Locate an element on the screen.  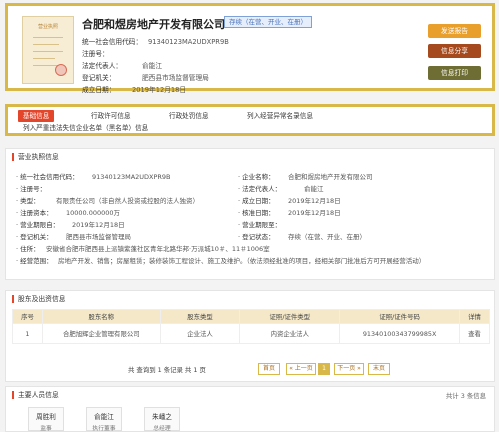
tab-admin-penalty: 行政处罚信息 is located at coordinates (189, 116).